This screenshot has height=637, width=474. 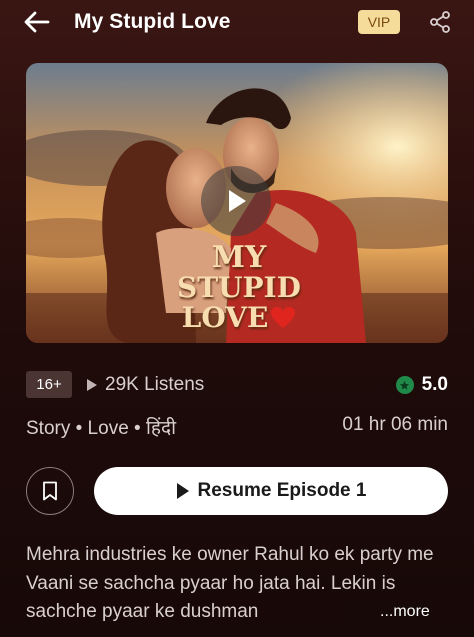 I want to click on bookmark-icon, so click(x=50, y=491).